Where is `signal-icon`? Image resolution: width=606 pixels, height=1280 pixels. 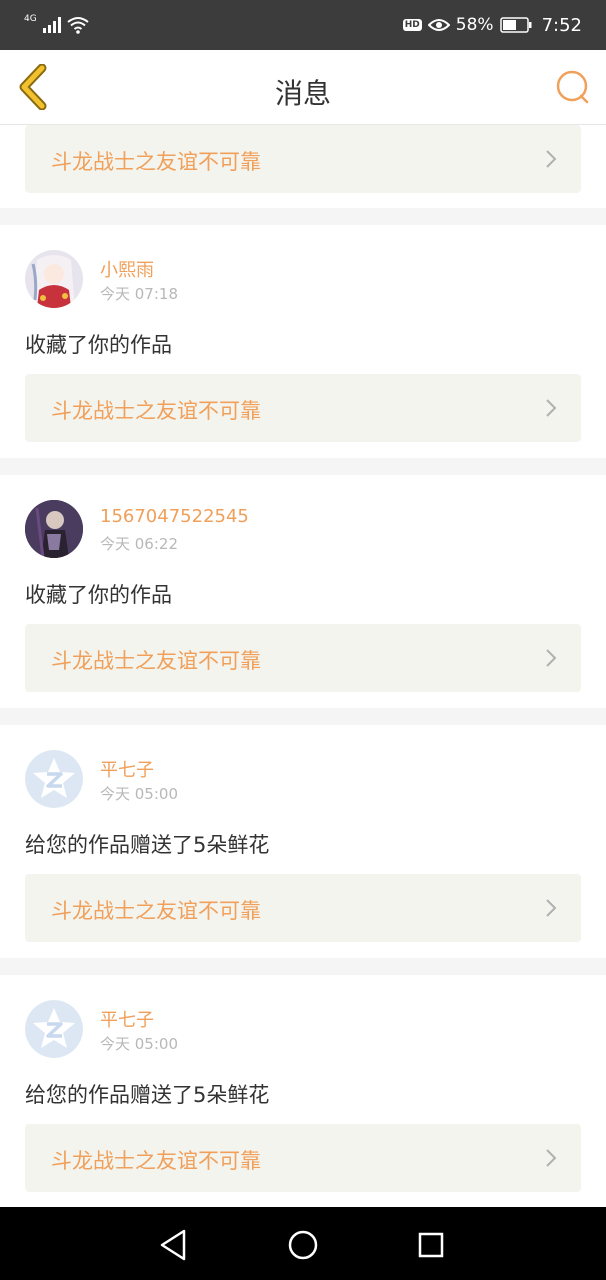
signal-icon is located at coordinates (51, 25).